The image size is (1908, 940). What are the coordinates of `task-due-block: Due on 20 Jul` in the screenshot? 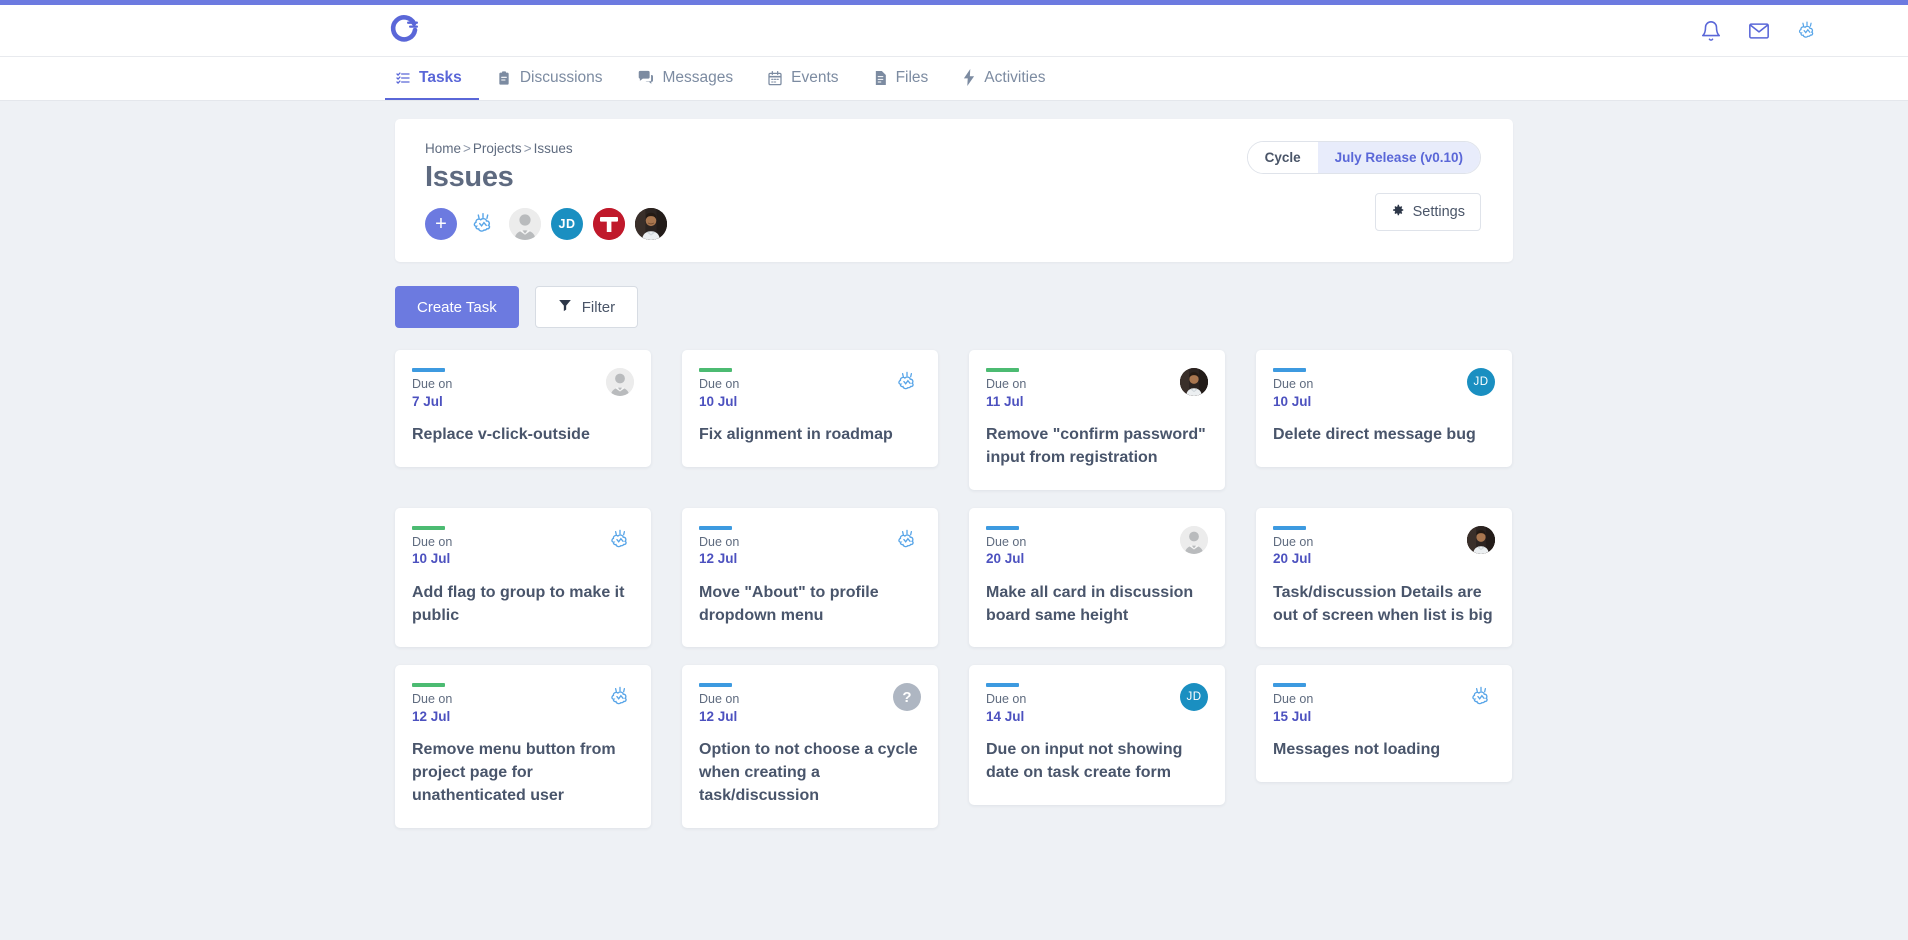 It's located at (1006, 546).